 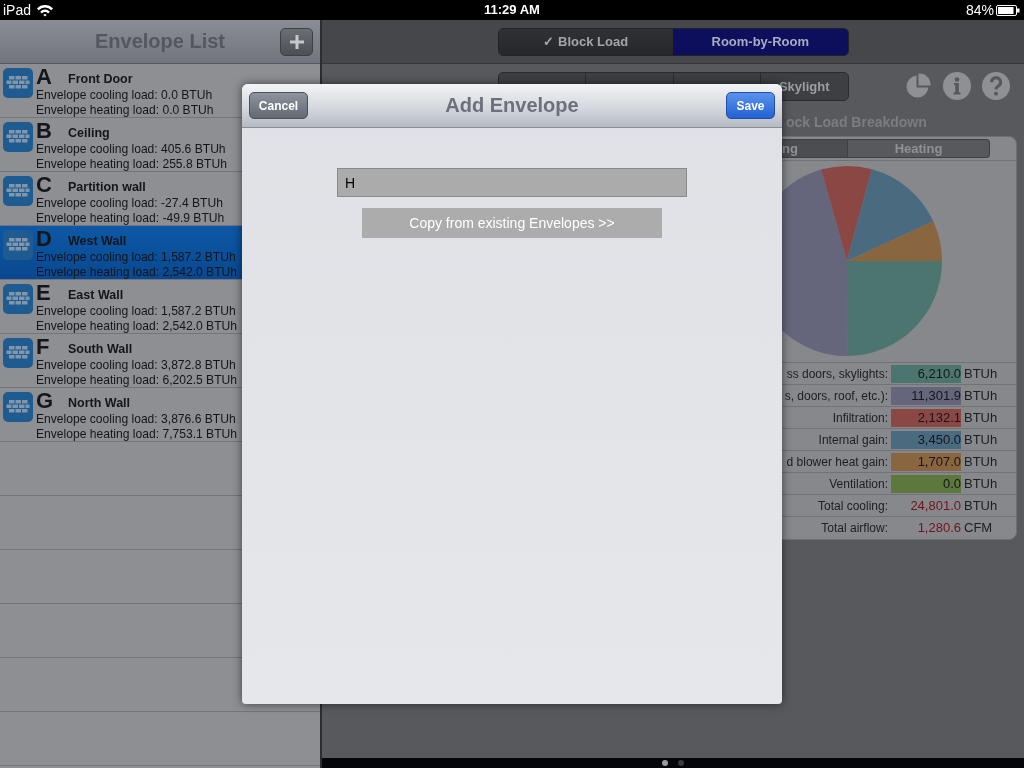 I want to click on load-label: d blower heat gain:, so click(x=837, y=461).